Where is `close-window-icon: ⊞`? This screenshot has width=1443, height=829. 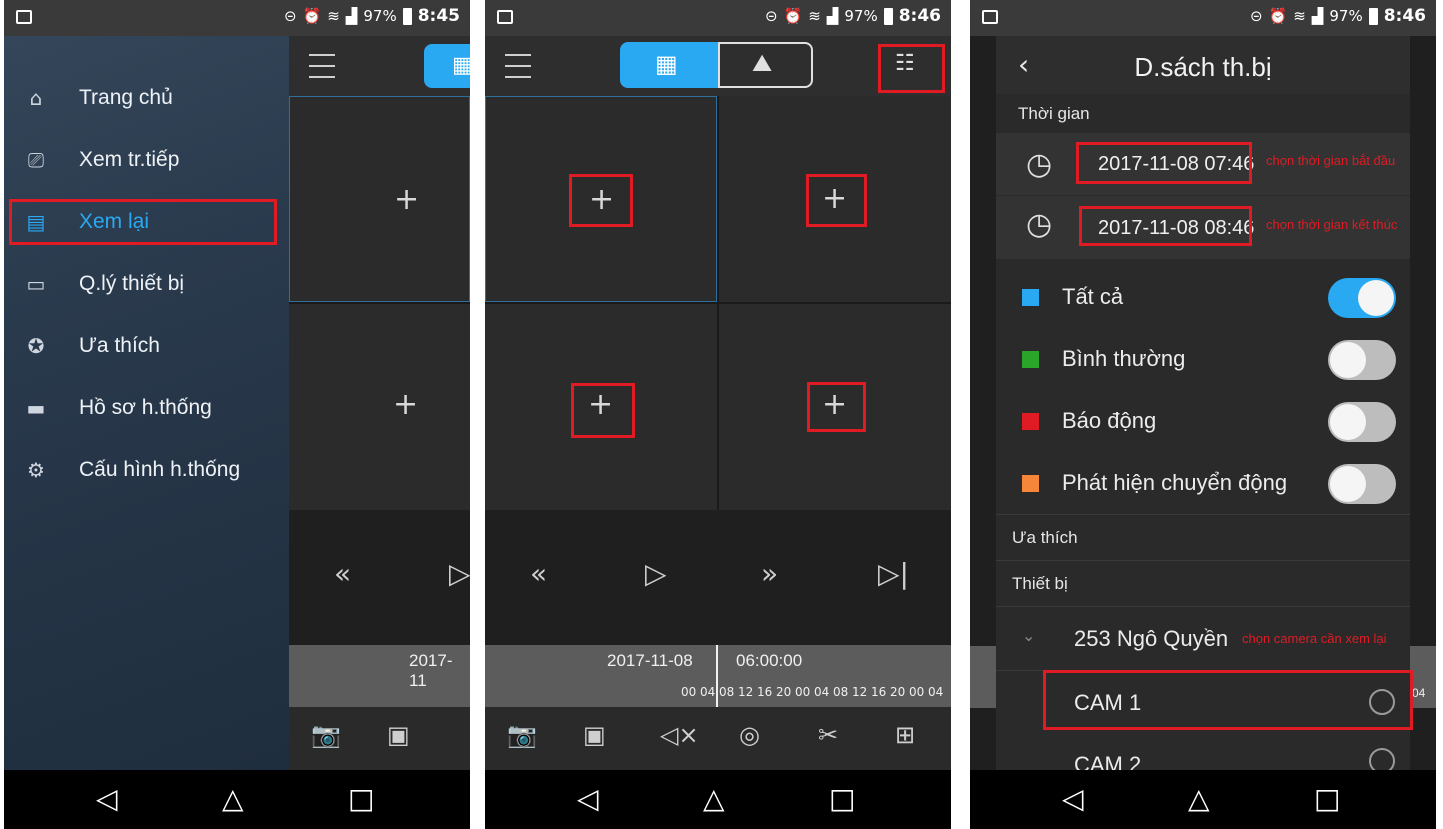
close-window-icon: ⊞ is located at coordinates (905, 735).